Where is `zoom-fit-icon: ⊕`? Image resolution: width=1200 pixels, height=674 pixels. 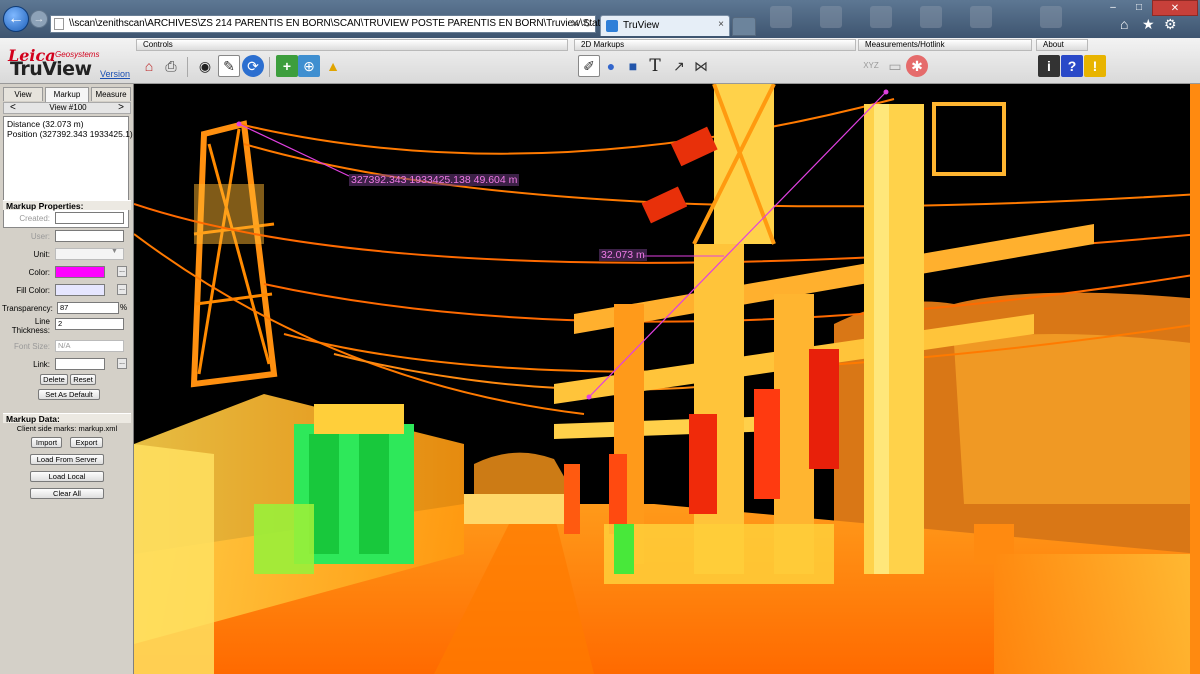 zoom-fit-icon: ⊕ is located at coordinates (309, 66).